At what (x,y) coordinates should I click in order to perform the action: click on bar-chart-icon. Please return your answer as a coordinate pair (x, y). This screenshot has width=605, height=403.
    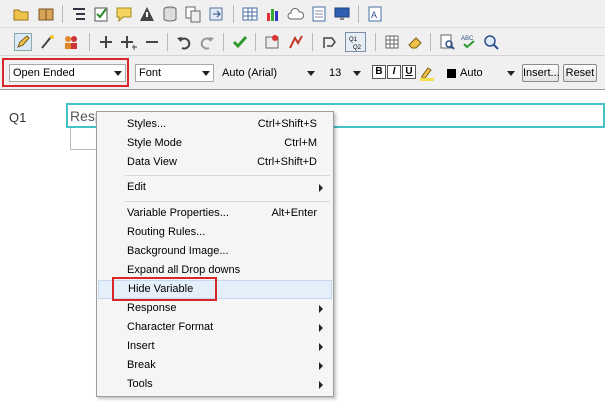
    Looking at the image, I should click on (273, 14).